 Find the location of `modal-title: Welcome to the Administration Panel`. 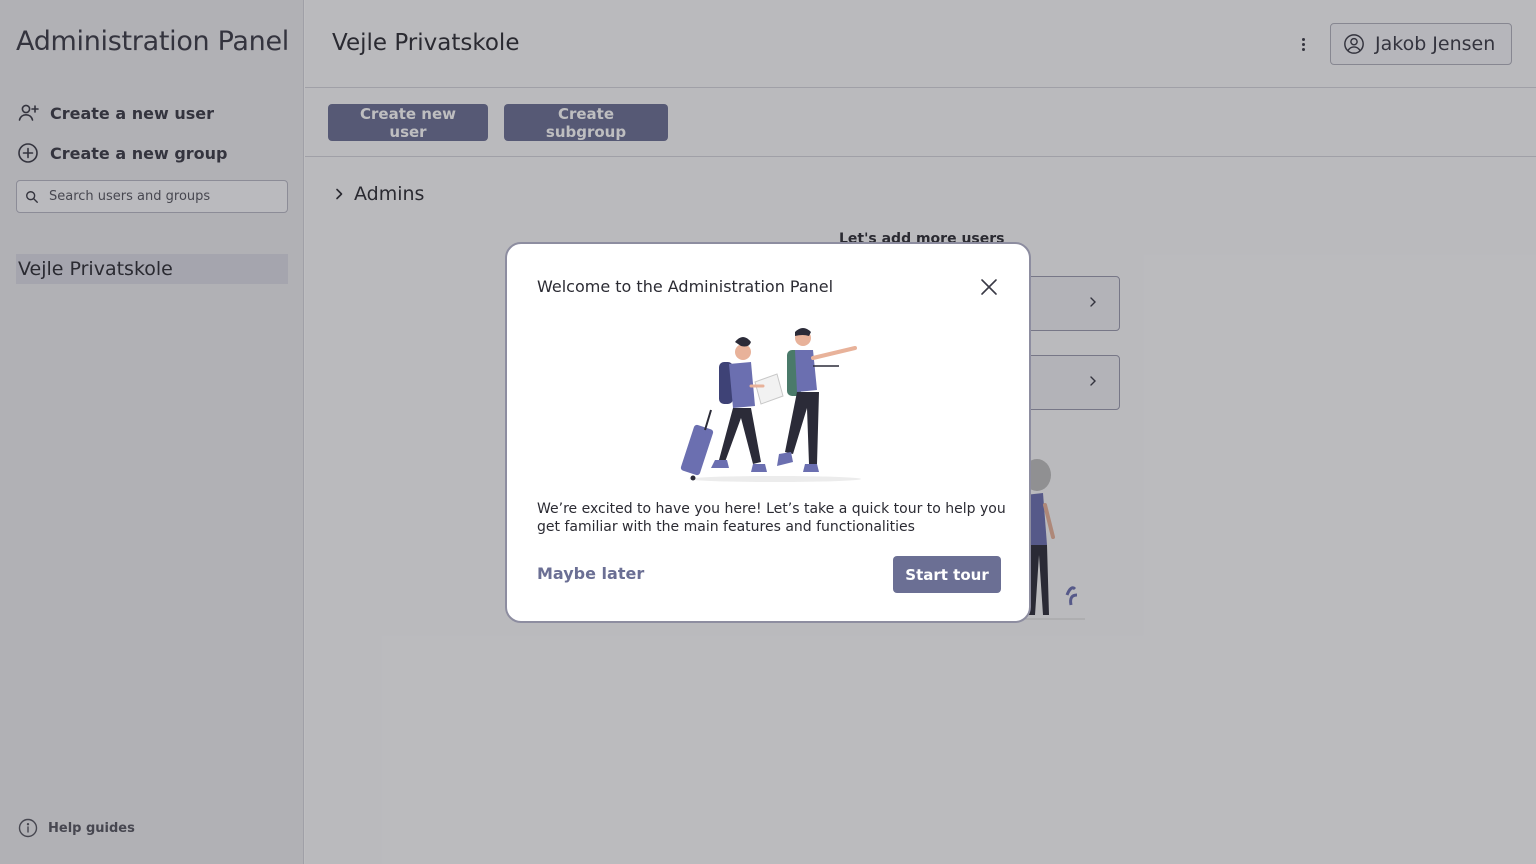

modal-title: Welcome to the Administration Panel is located at coordinates (685, 286).